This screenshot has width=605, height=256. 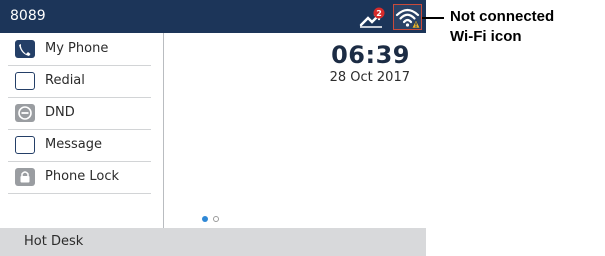 What do you see at coordinates (60, 112) in the screenshot?
I see `softkey-label: DND` at bounding box center [60, 112].